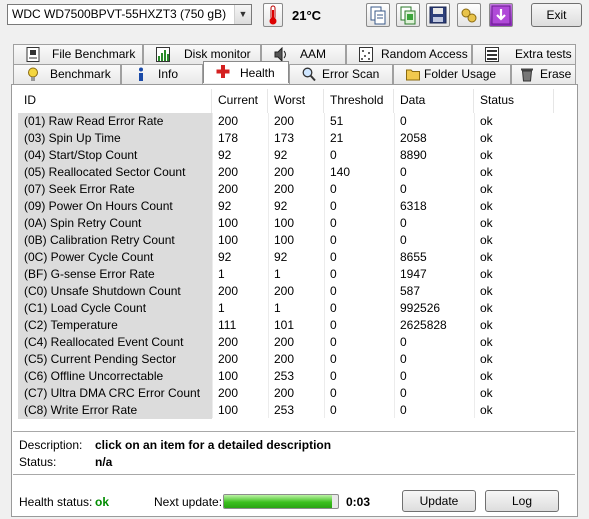 This screenshot has height=519, width=589. Describe the element at coordinates (94, 54) in the screenshot. I see `tab-label: File Benchmark` at that location.